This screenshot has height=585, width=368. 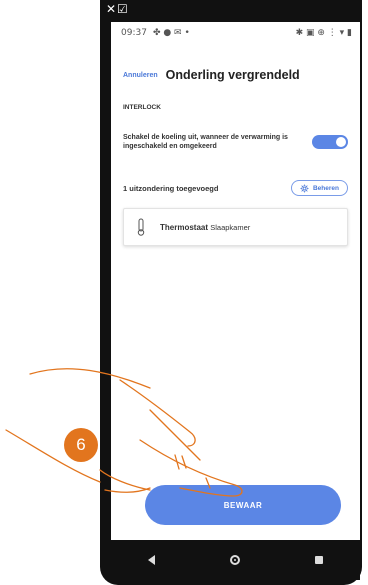 What do you see at coordinates (142, 107) in the screenshot?
I see `section-label: INTERLOCK` at bounding box center [142, 107].